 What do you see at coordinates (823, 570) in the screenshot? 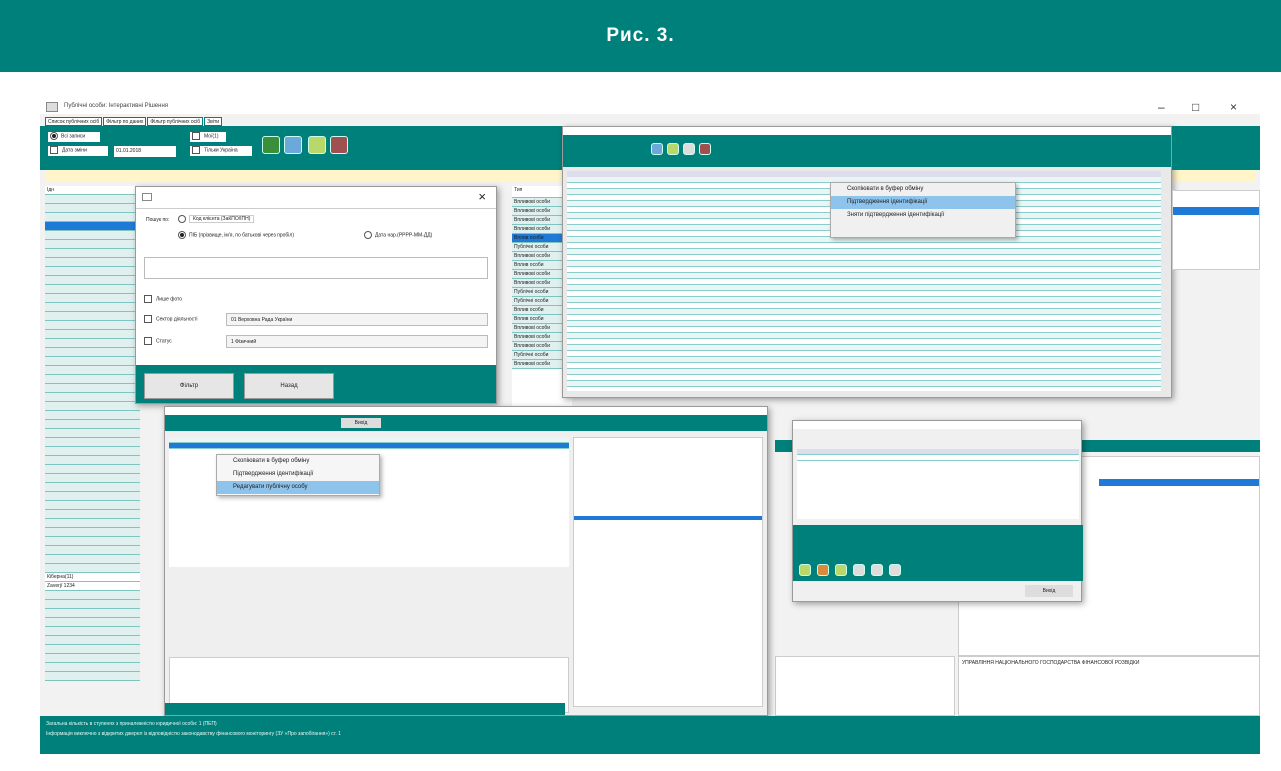
I see `edit-icon` at bounding box center [823, 570].